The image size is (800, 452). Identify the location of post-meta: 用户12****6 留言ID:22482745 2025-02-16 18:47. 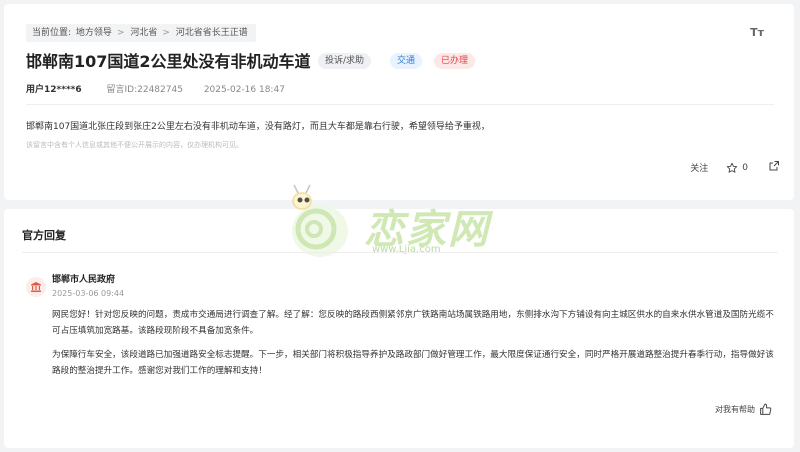
(155, 88).